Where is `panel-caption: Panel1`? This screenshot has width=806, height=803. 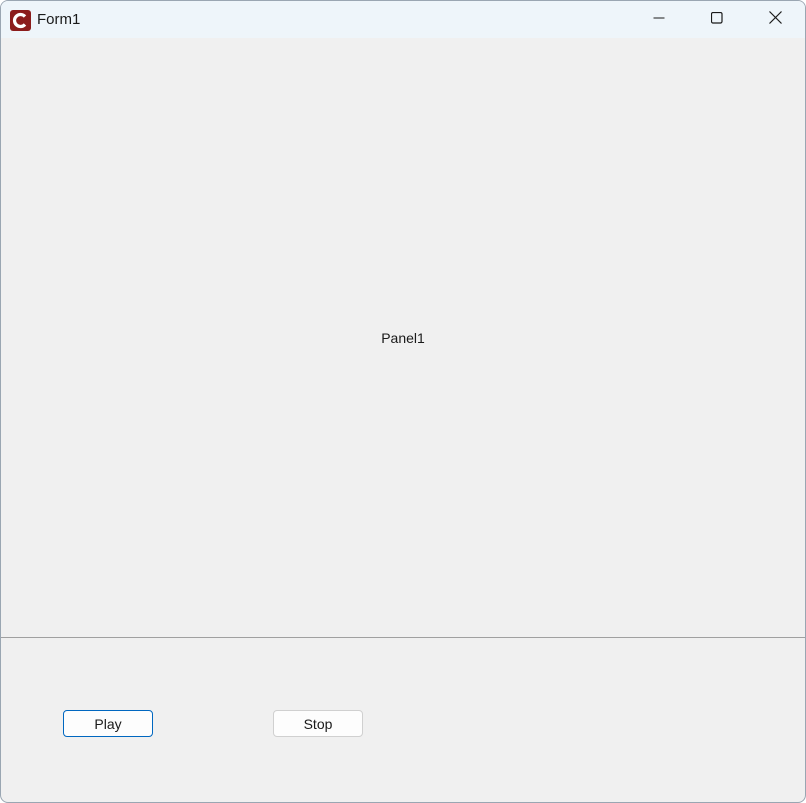 panel-caption: Panel1 is located at coordinates (403, 338).